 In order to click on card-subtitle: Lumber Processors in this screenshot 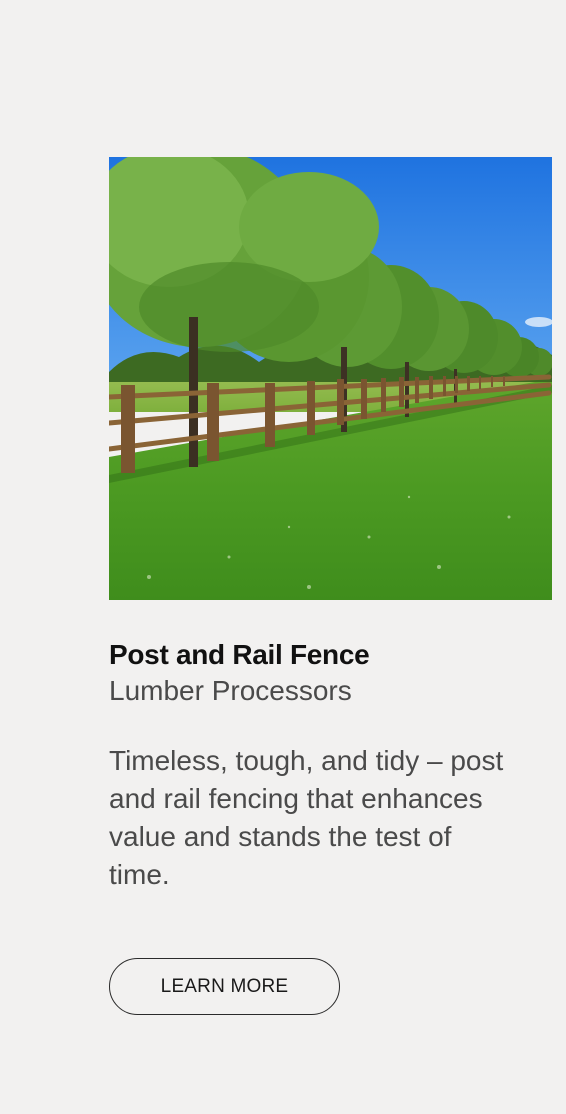, I will do `click(230, 690)`.